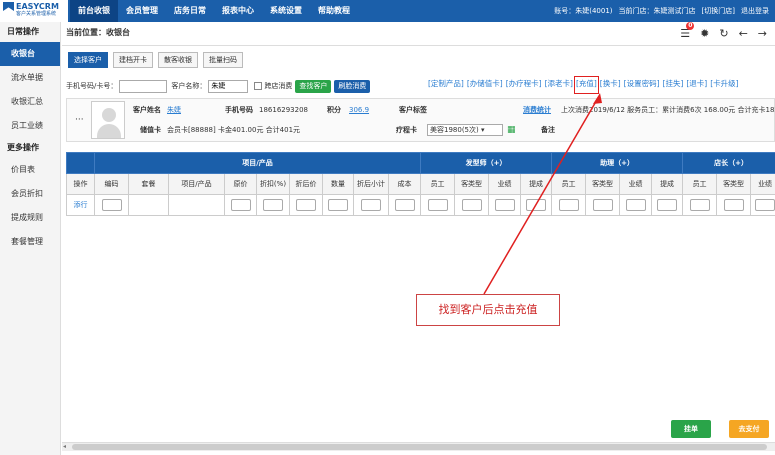  Describe the element at coordinates (273, 205) in the screenshot. I see `discount-input` at that location.